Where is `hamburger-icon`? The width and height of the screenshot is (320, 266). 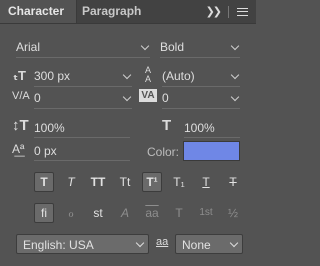
hamburger-icon is located at coordinates (242, 11).